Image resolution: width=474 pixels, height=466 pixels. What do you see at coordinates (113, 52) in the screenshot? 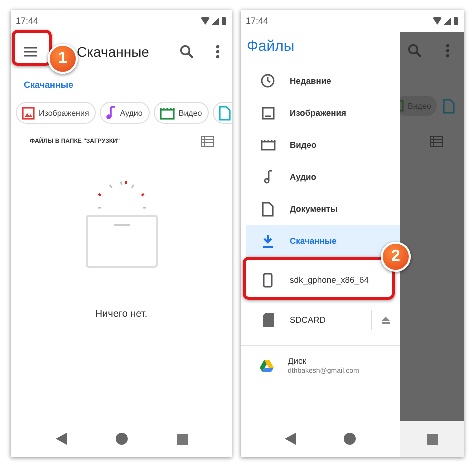
I see `screen-title: Скачанные` at bounding box center [113, 52].